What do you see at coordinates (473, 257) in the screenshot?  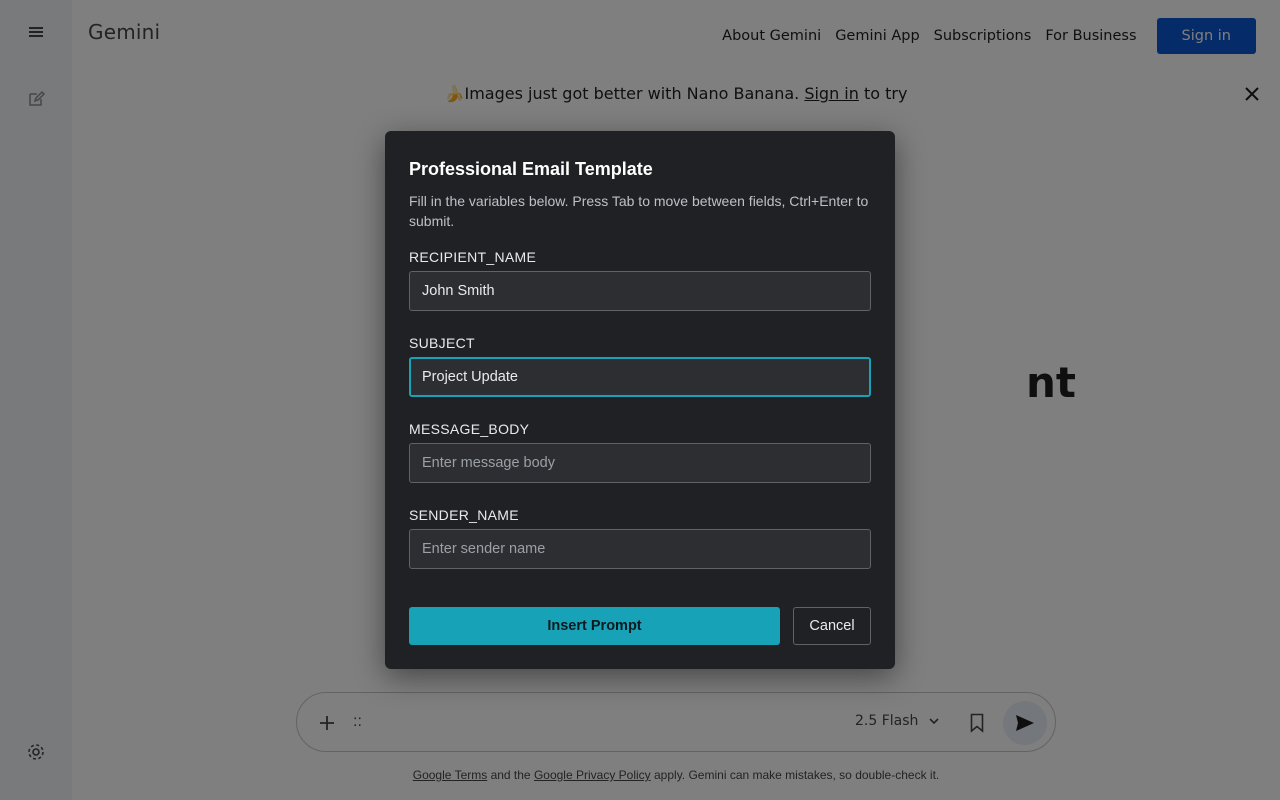 I see `field-label: RECIPIENT_NAME` at bounding box center [473, 257].